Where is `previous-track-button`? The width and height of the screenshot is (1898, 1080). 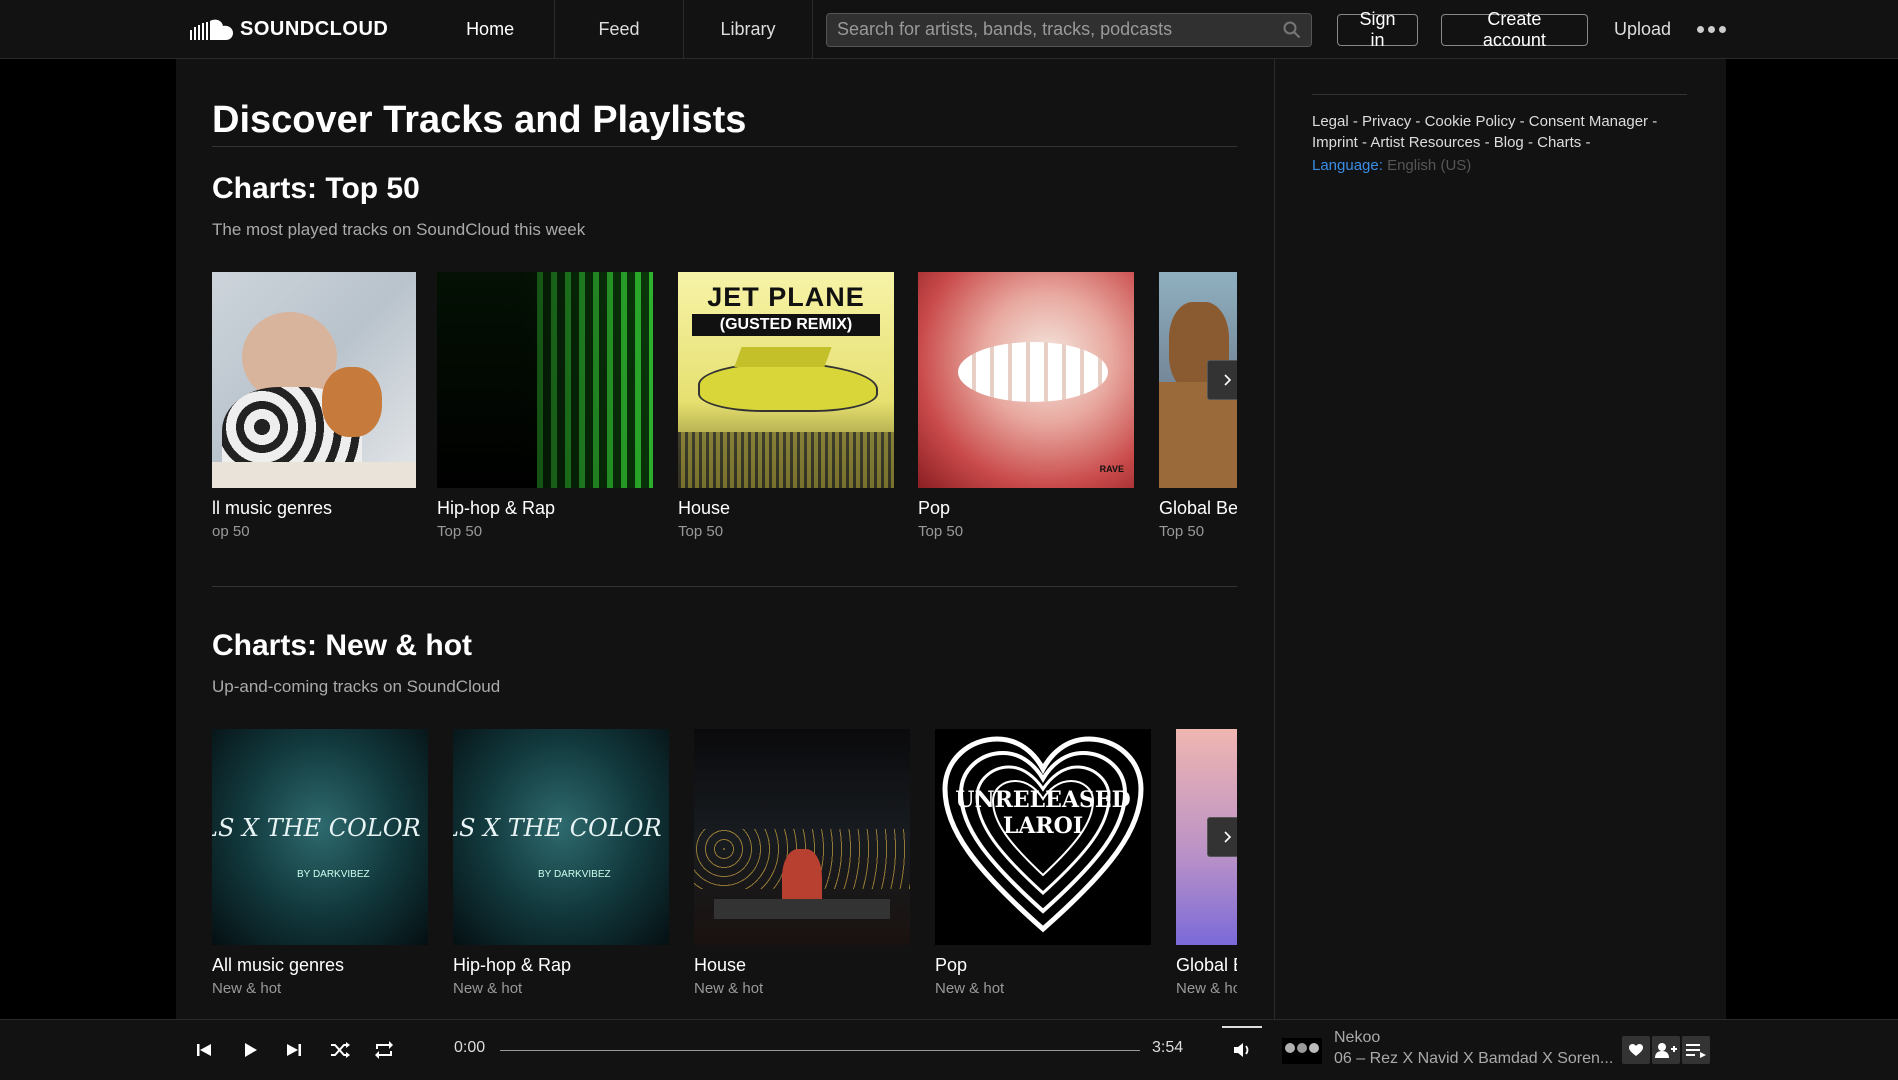
previous-track-button is located at coordinates (204, 1050).